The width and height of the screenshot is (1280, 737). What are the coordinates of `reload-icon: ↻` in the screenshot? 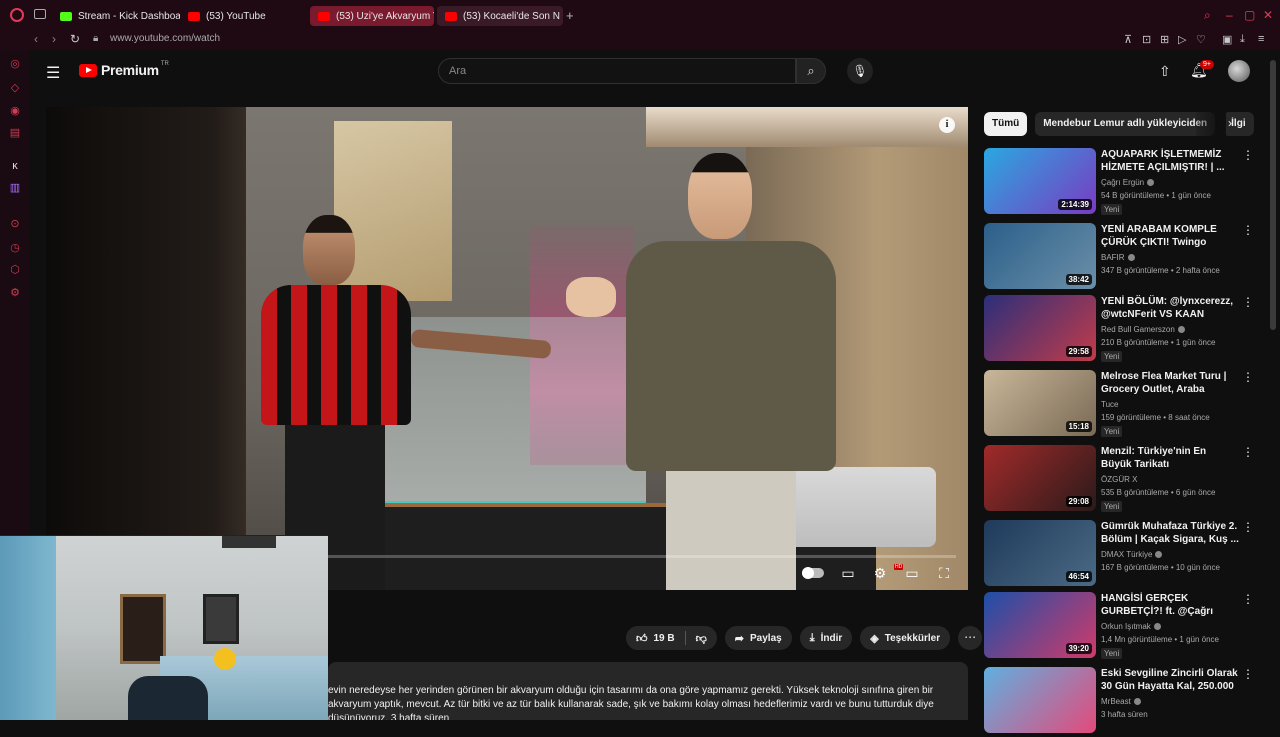 It's located at (75, 39).